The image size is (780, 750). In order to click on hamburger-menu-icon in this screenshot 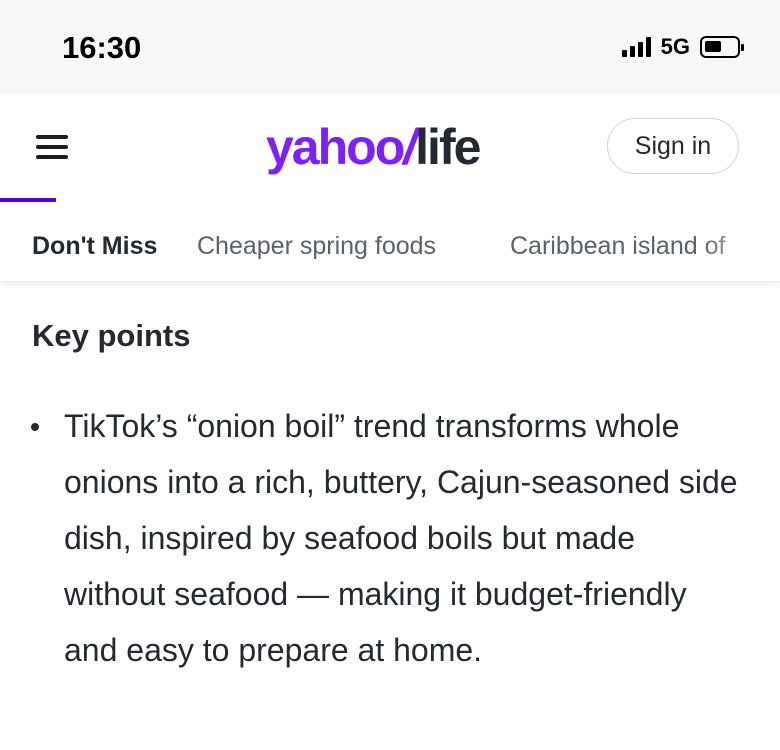, I will do `click(52, 147)`.